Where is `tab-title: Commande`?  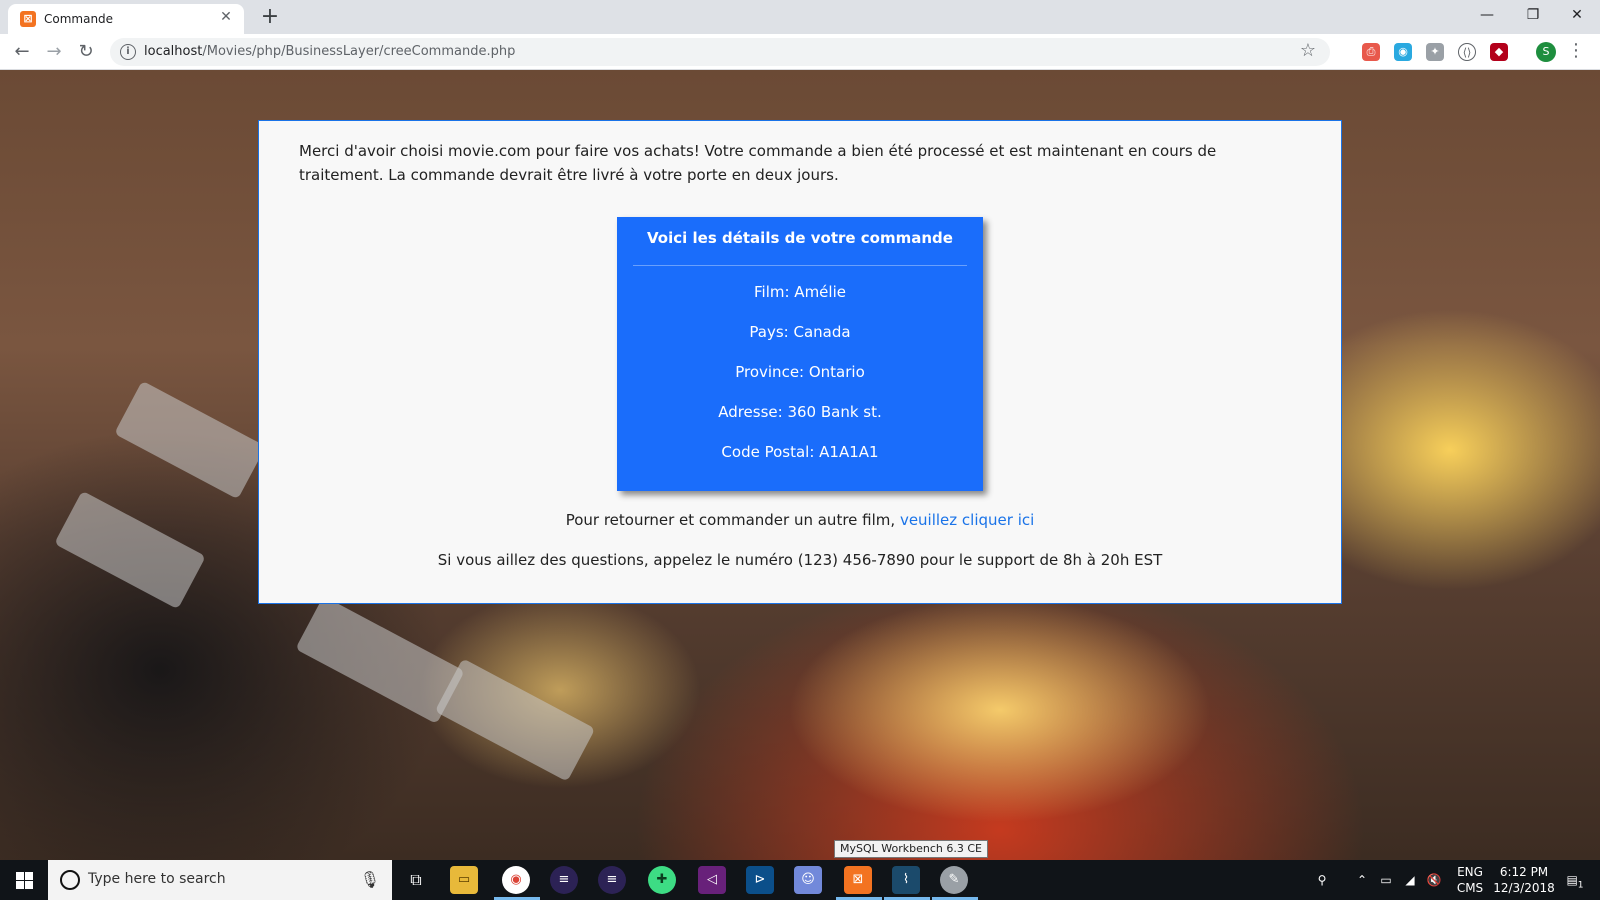
tab-title: Commande is located at coordinates (79, 19).